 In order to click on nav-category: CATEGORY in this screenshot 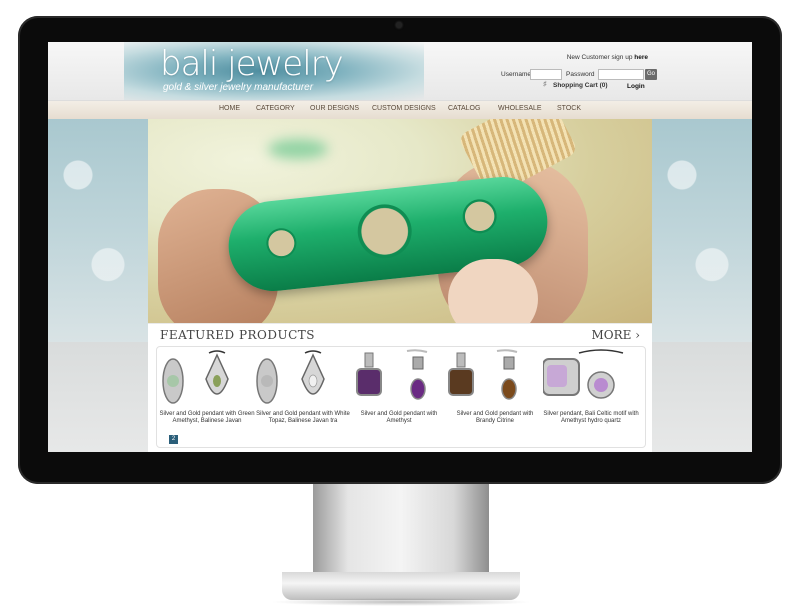, I will do `click(275, 108)`.